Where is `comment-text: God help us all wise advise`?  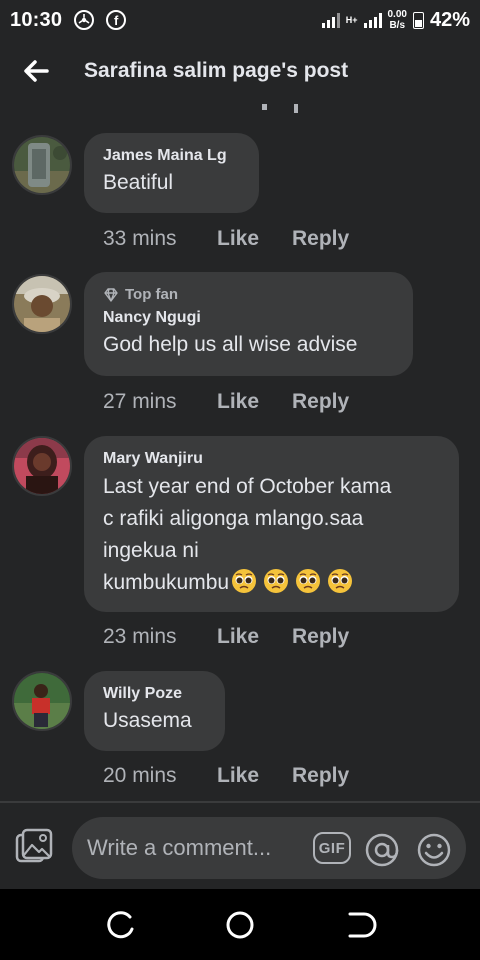 comment-text: God help us all wise advise is located at coordinates (230, 344).